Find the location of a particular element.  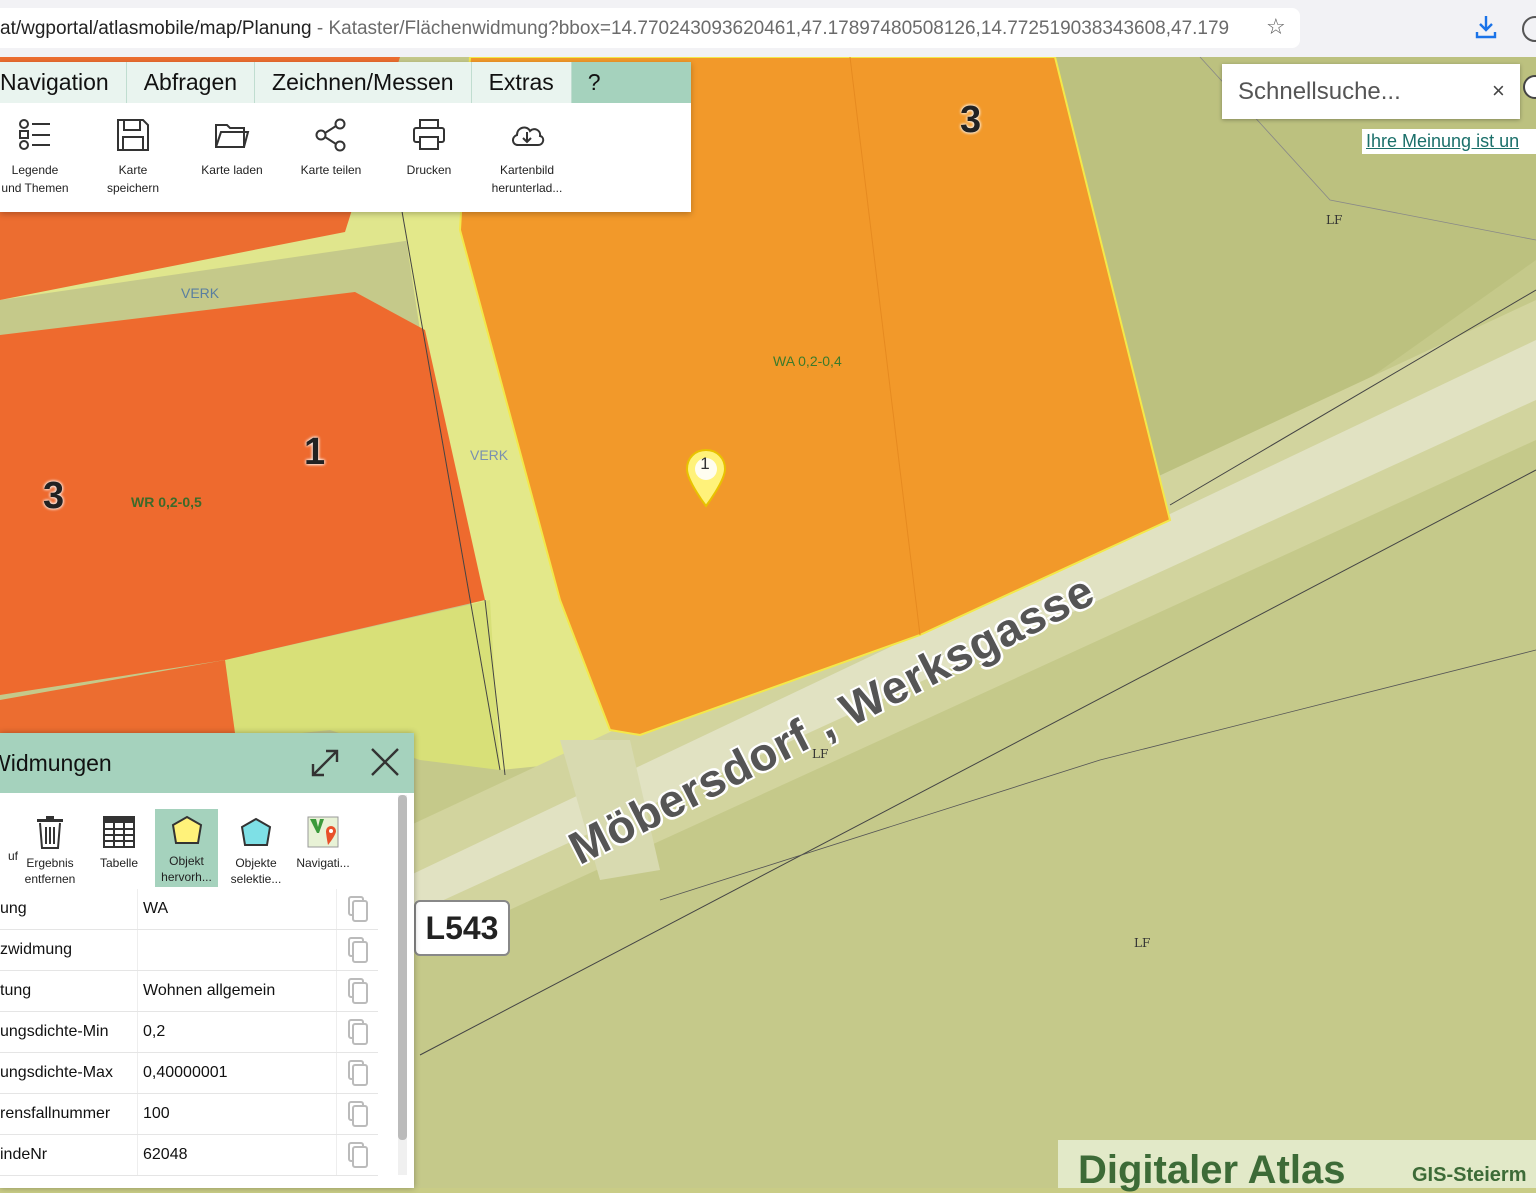

tab-extras: Extras is located at coordinates (521, 82).